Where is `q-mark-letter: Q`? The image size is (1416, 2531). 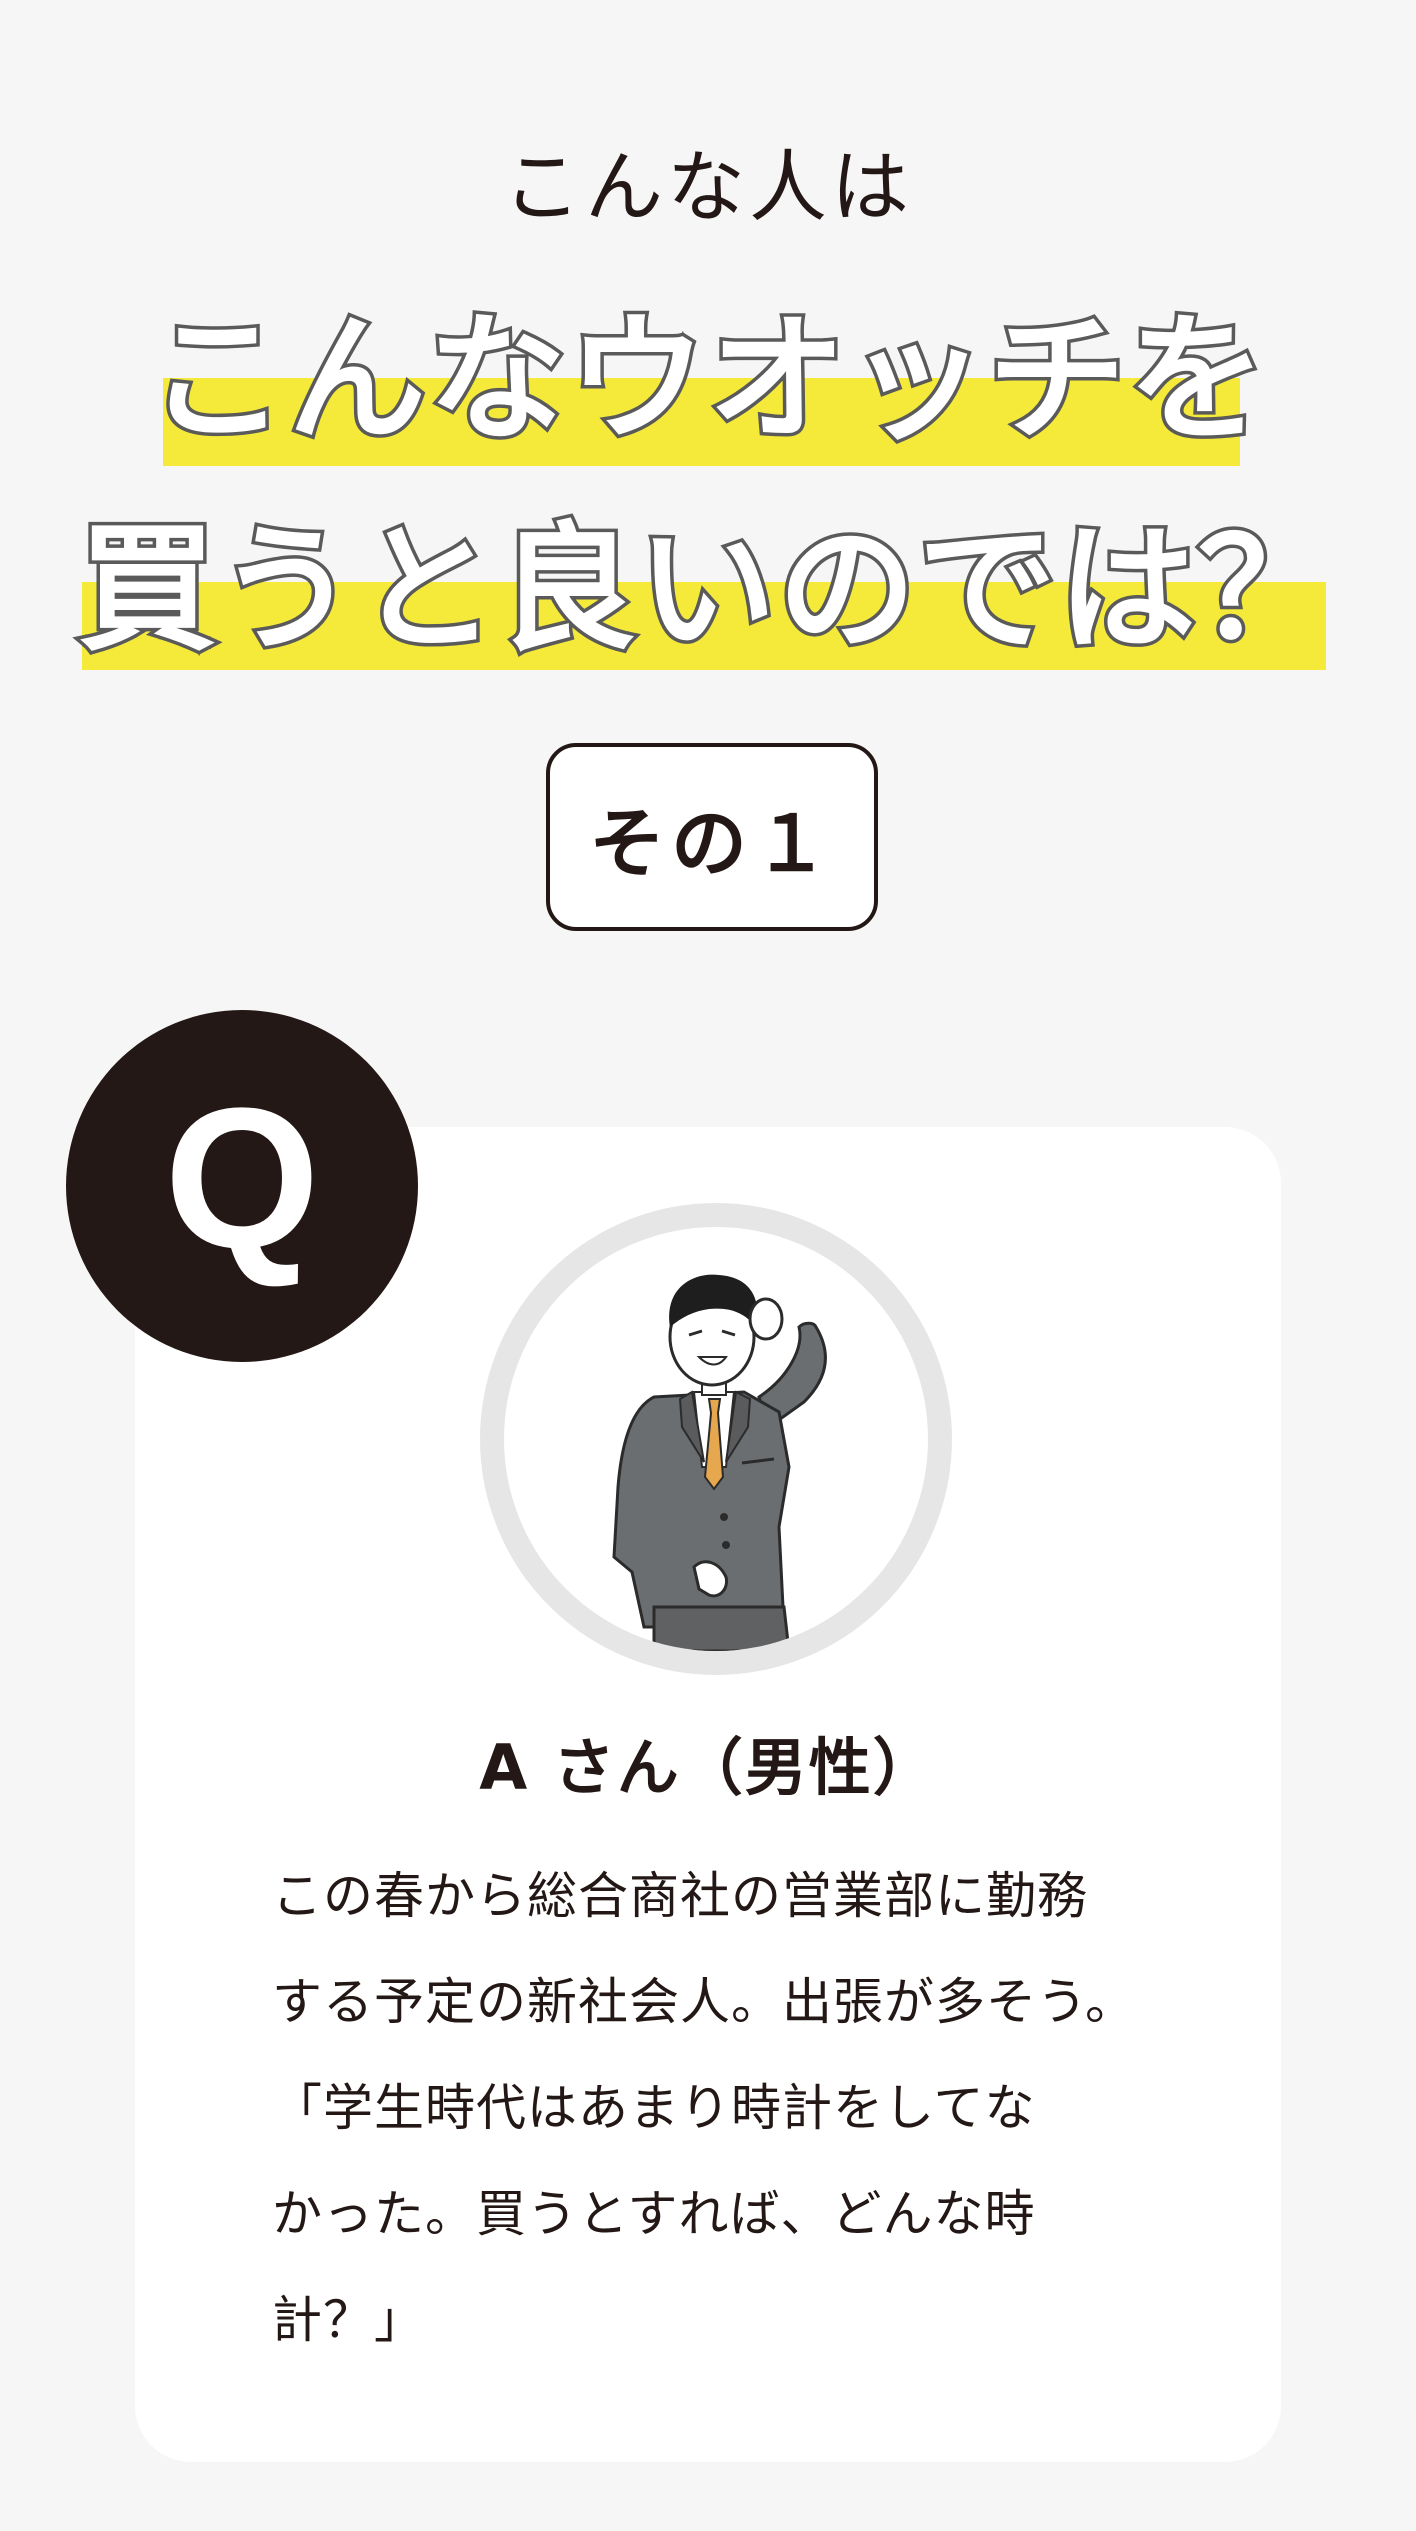 q-mark-letter: Q is located at coordinates (242, 1178).